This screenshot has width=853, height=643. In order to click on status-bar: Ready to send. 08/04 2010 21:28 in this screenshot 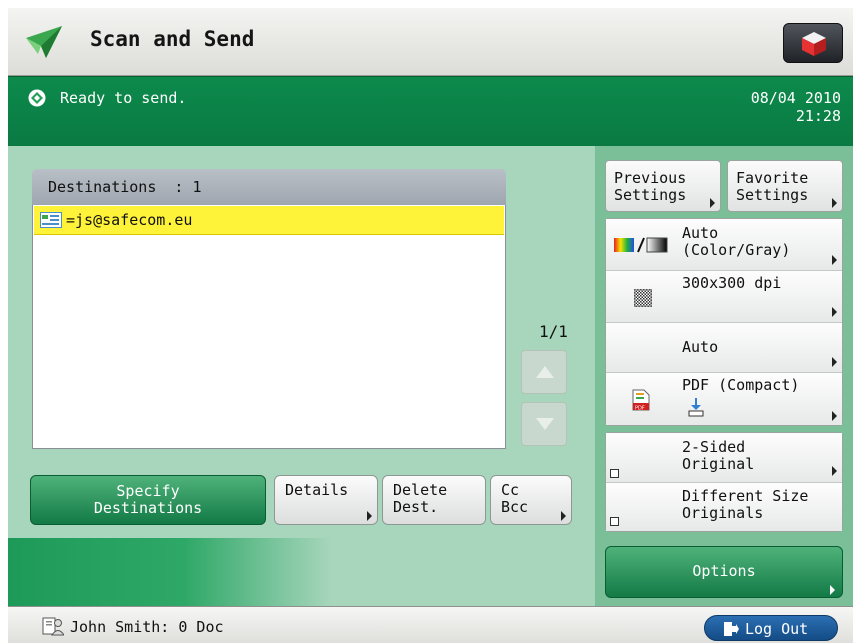, I will do `click(430, 111)`.